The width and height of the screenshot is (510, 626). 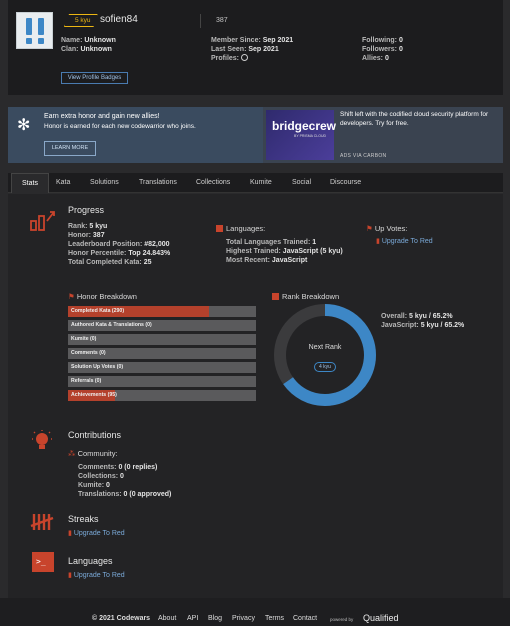 I want to click on languages-box-title: Languages:, so click(x=240, y=228).